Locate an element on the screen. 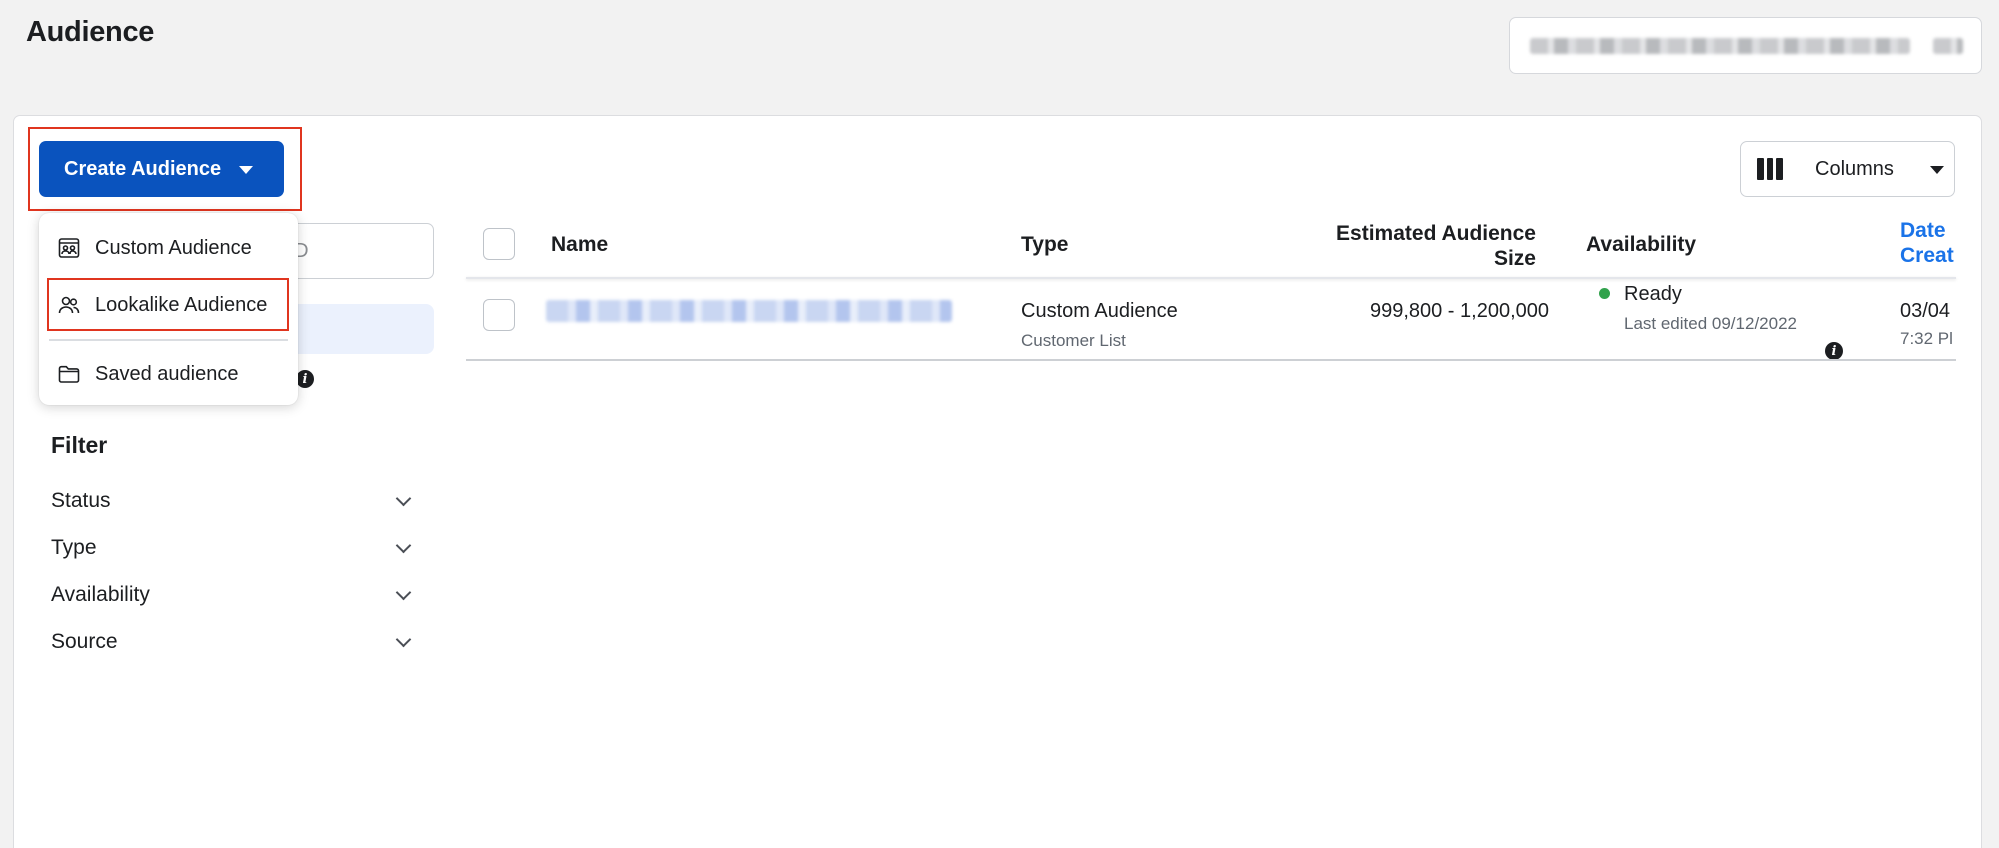 This screenshot has width=1999, height=848. column-header-size-line2: Size is located at coordinates (1514, 258).